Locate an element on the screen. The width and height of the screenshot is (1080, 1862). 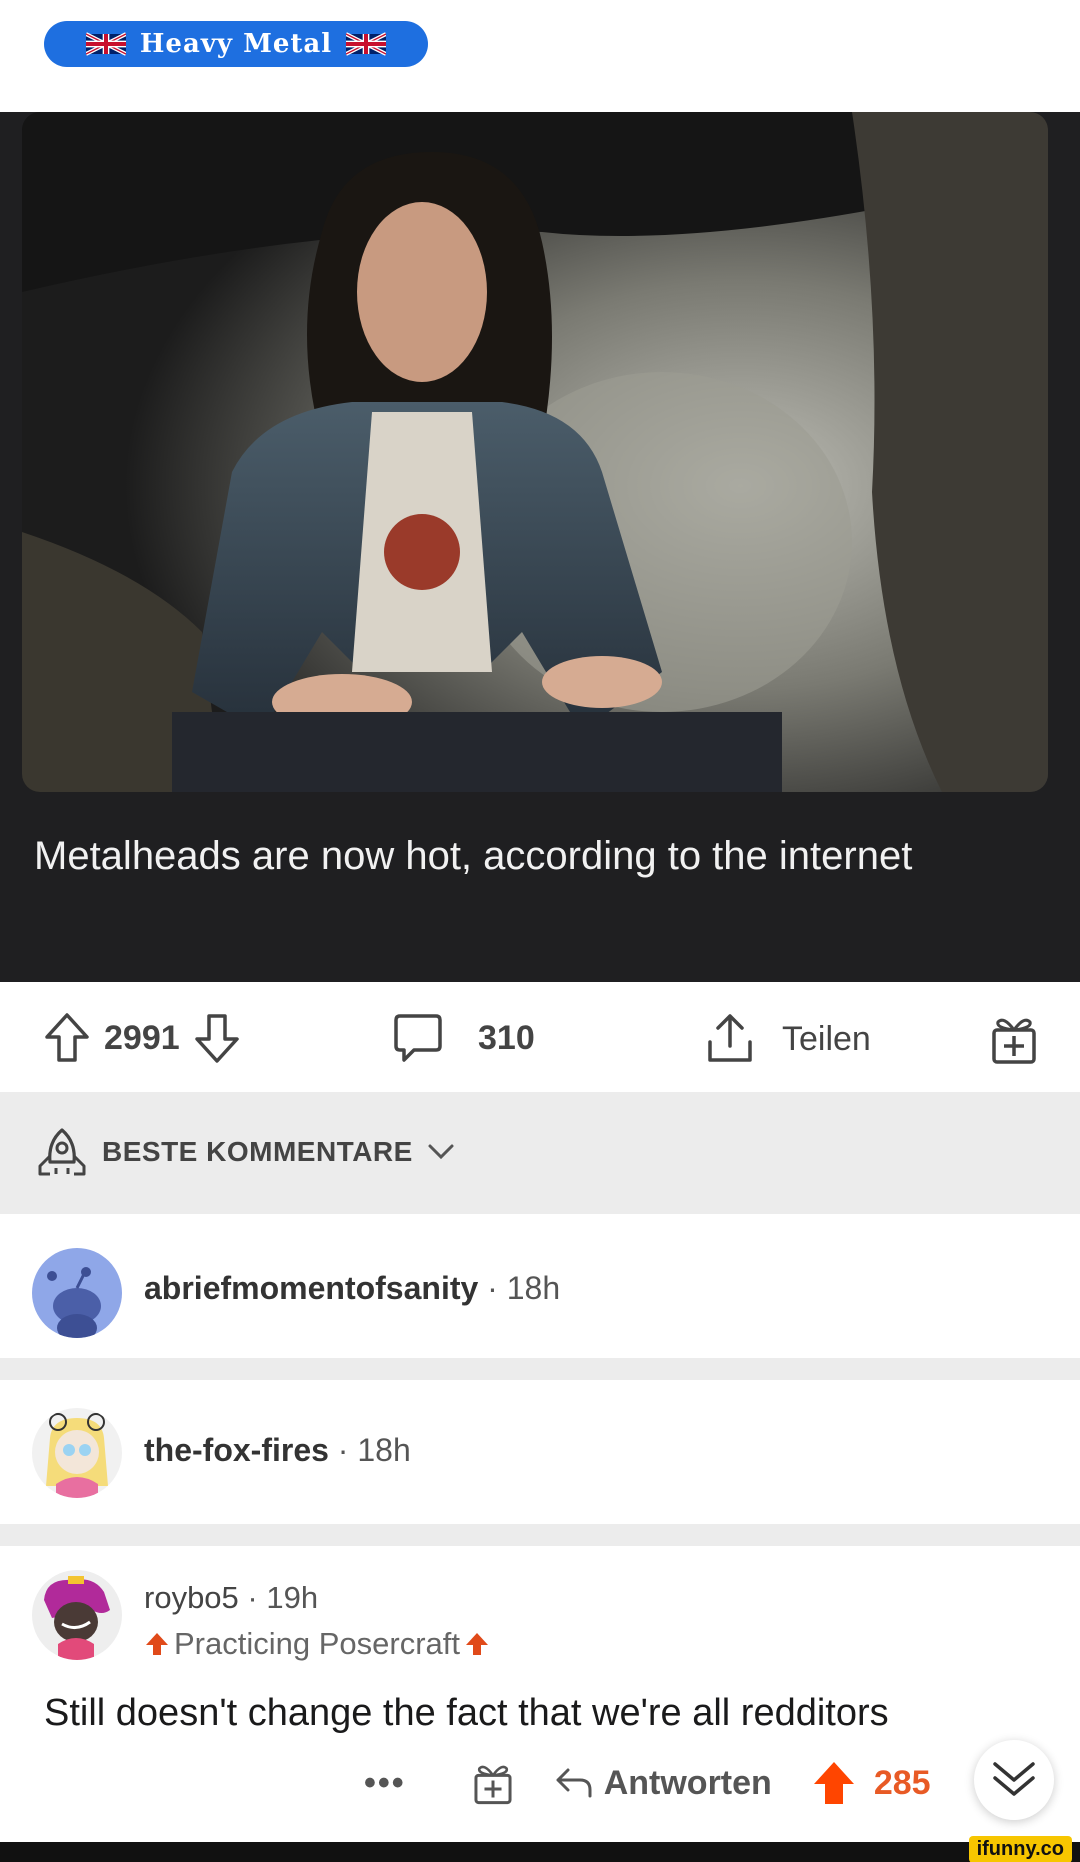
post-flair-label: Heavy Metal is located at coordinates (236, 44).